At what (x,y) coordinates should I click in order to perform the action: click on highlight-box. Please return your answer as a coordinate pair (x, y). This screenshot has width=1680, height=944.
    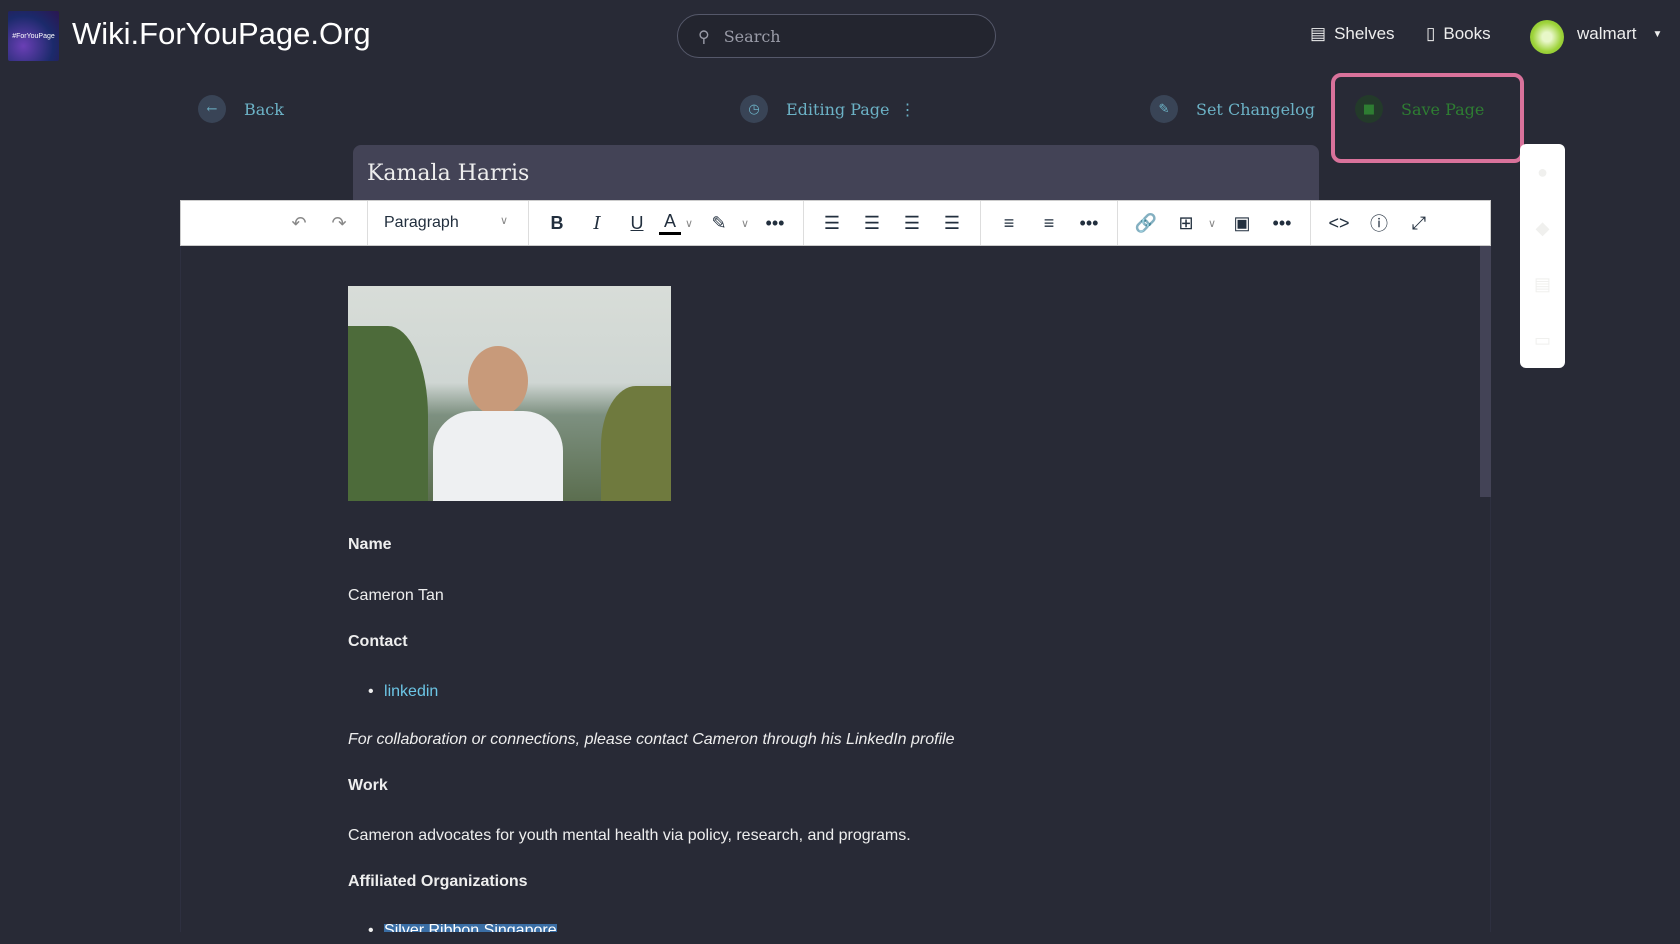
    Looking at the image, I should click on (1427, 118).